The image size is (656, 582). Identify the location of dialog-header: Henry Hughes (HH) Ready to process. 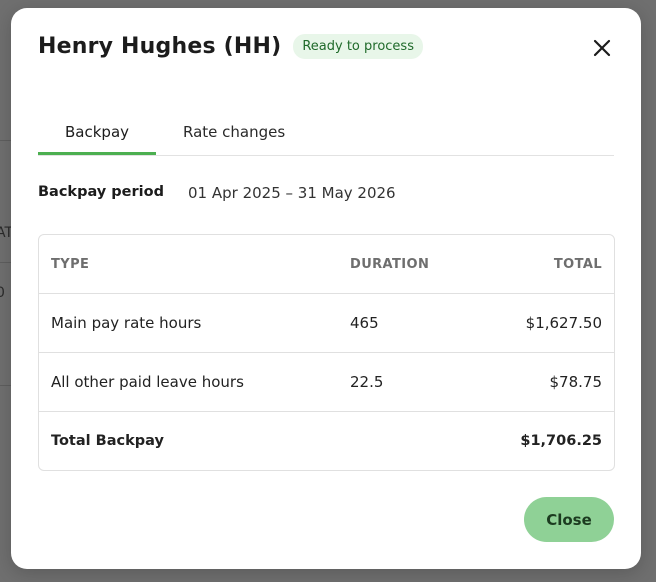
(230, 46).